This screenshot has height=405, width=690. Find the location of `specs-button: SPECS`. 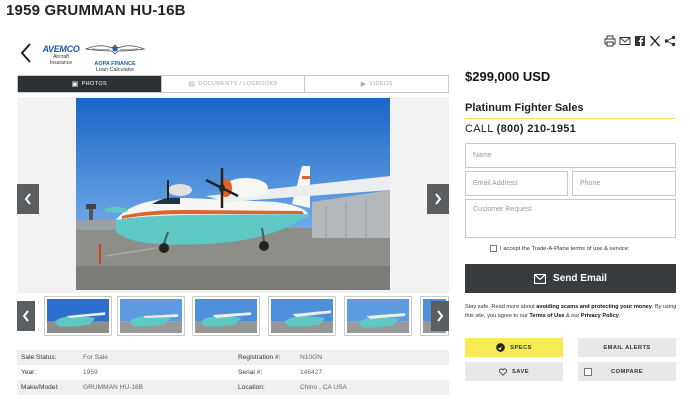

specs-button: SPECS is located at coordinates (514, 347).